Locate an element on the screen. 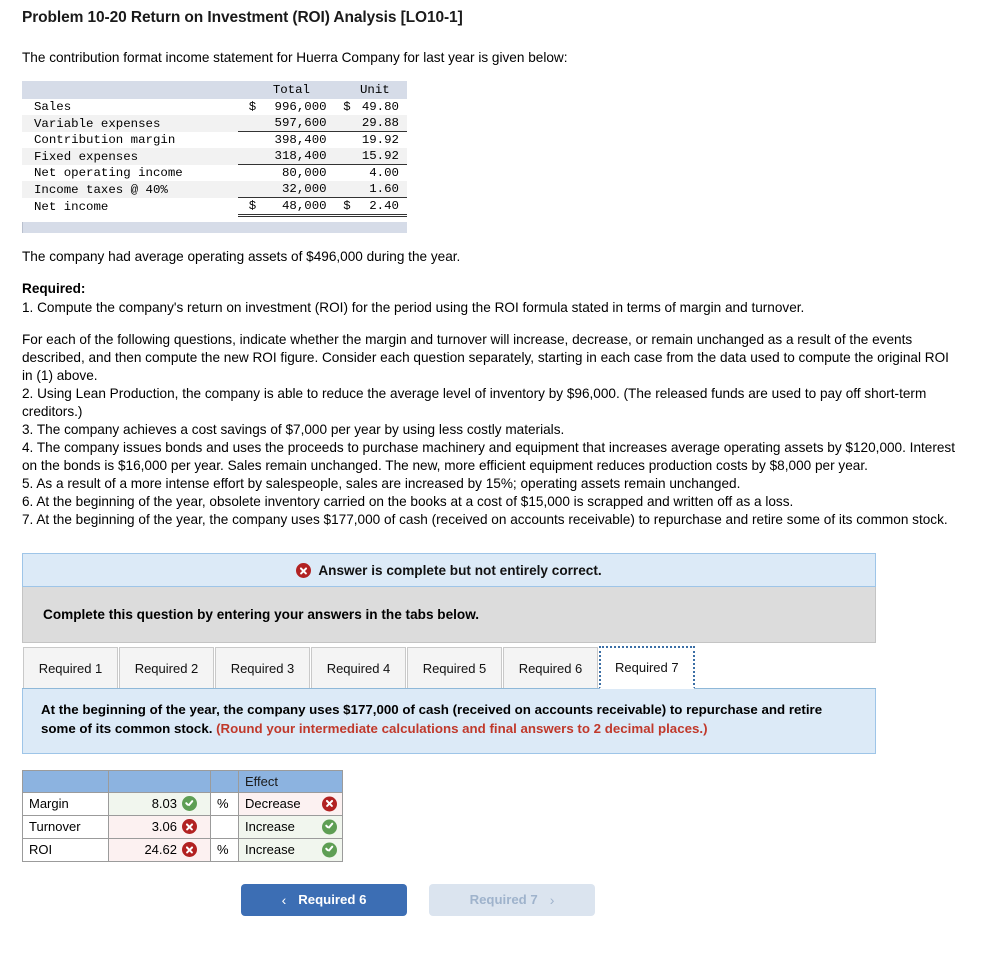 Image resolution: width=982 pixels, height=976 pixels. statement-row: Net operating income 80,000 4.00 is located at coordinates (214, 173).